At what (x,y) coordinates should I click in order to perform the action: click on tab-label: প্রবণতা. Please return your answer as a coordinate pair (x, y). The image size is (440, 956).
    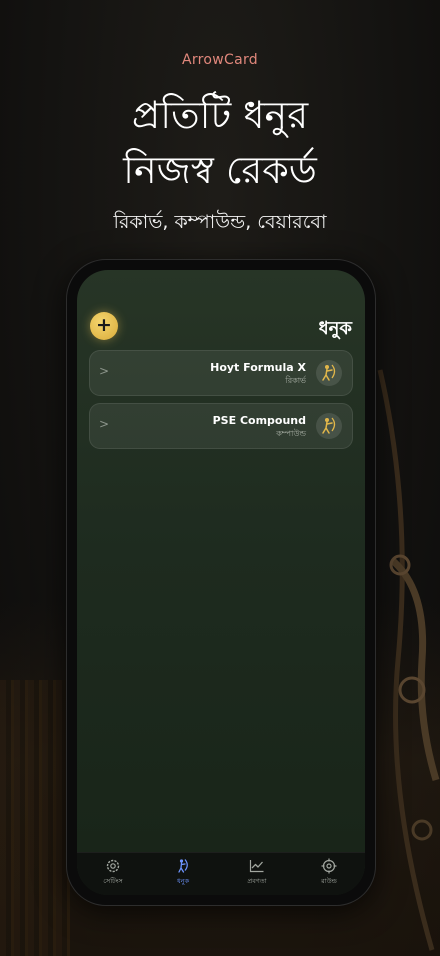
    Looking at the image, I should click on (257, 881).